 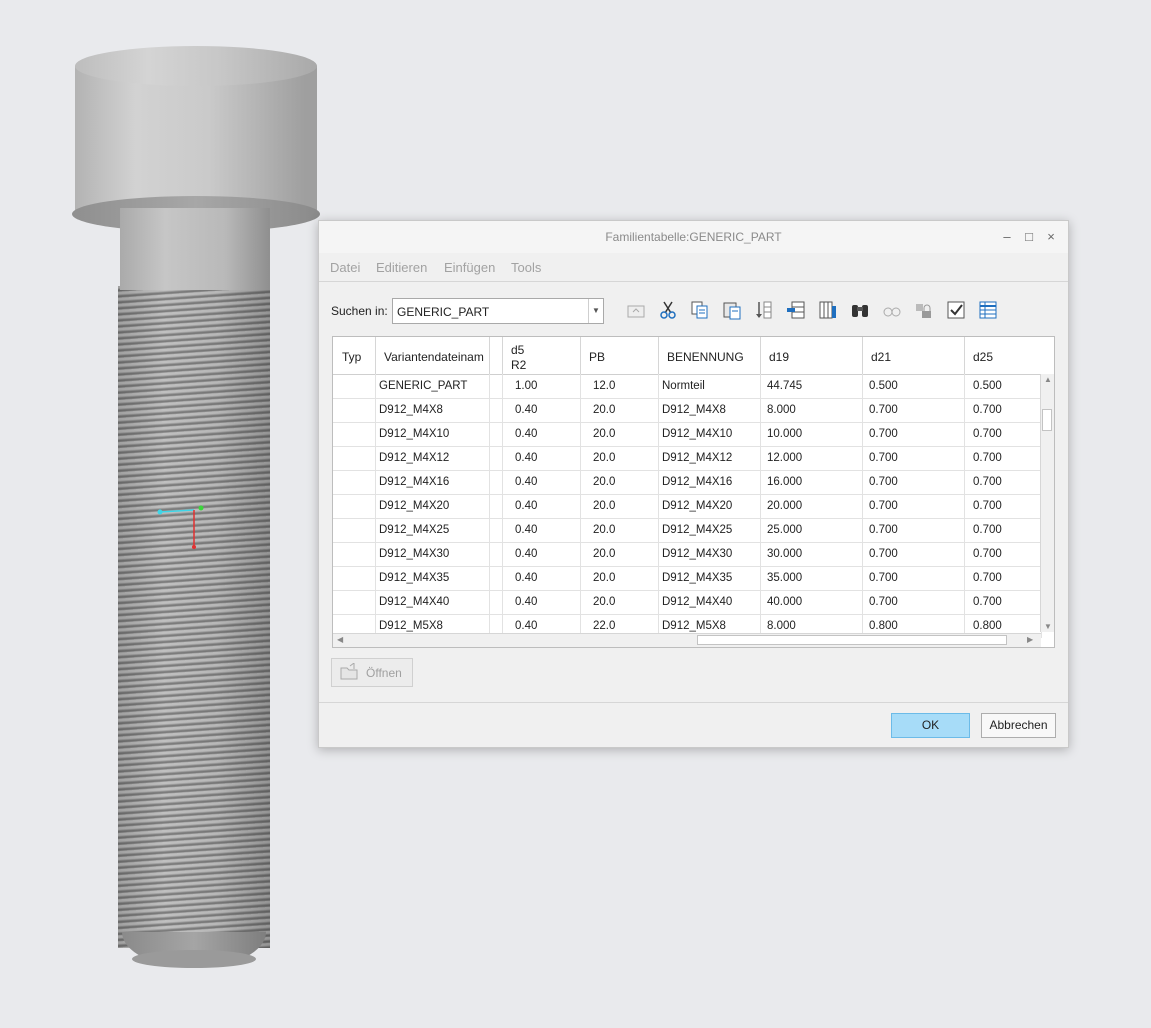 I want to click on cell-variant-name: D912_M4X8, so click(x=432, y=410).